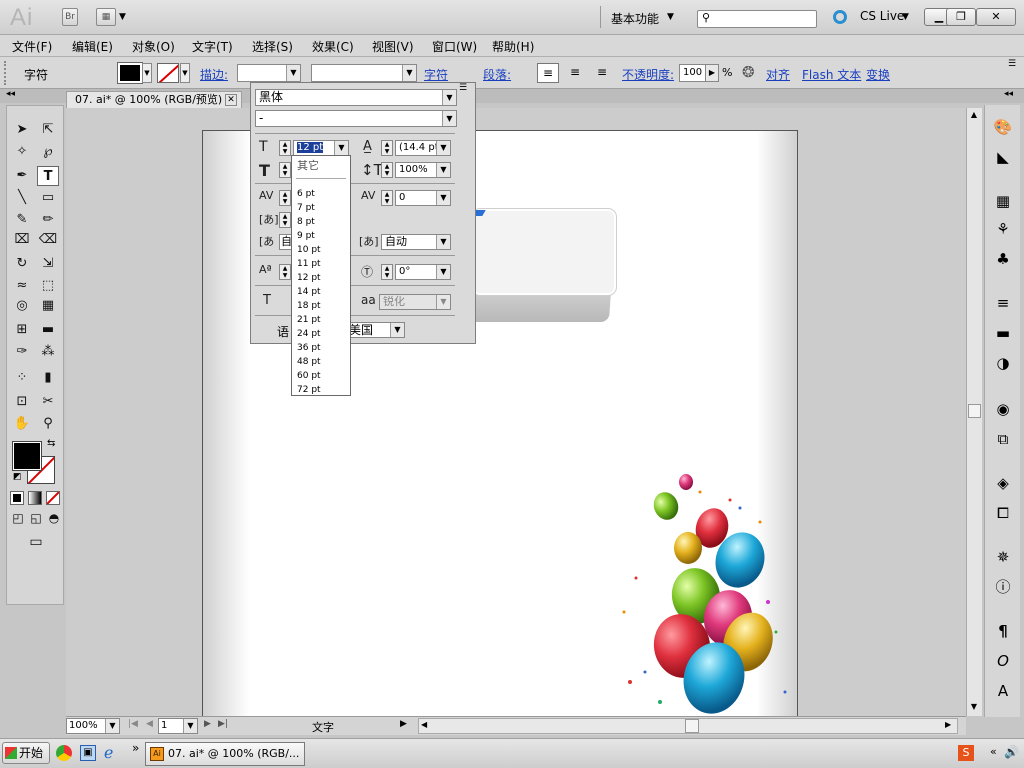  I want to click on rotation-field: 0° ▼, so click(423, 272).